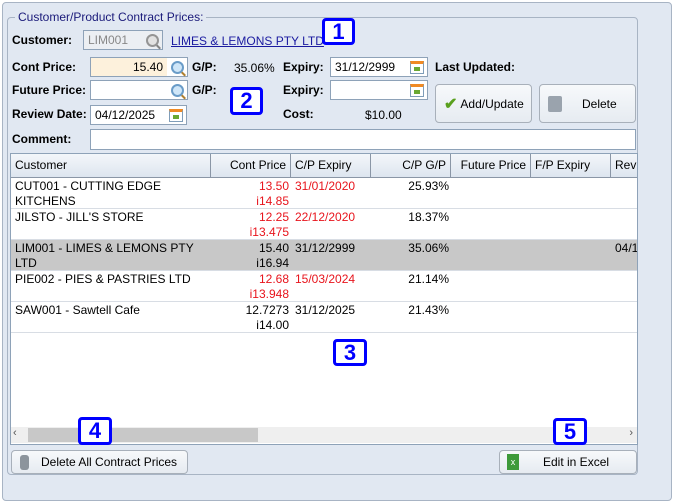 Image resolution: width=674 pixels, height=503 pixels. I want to click on incl-price-cell: i14.85, so click(272, 201).